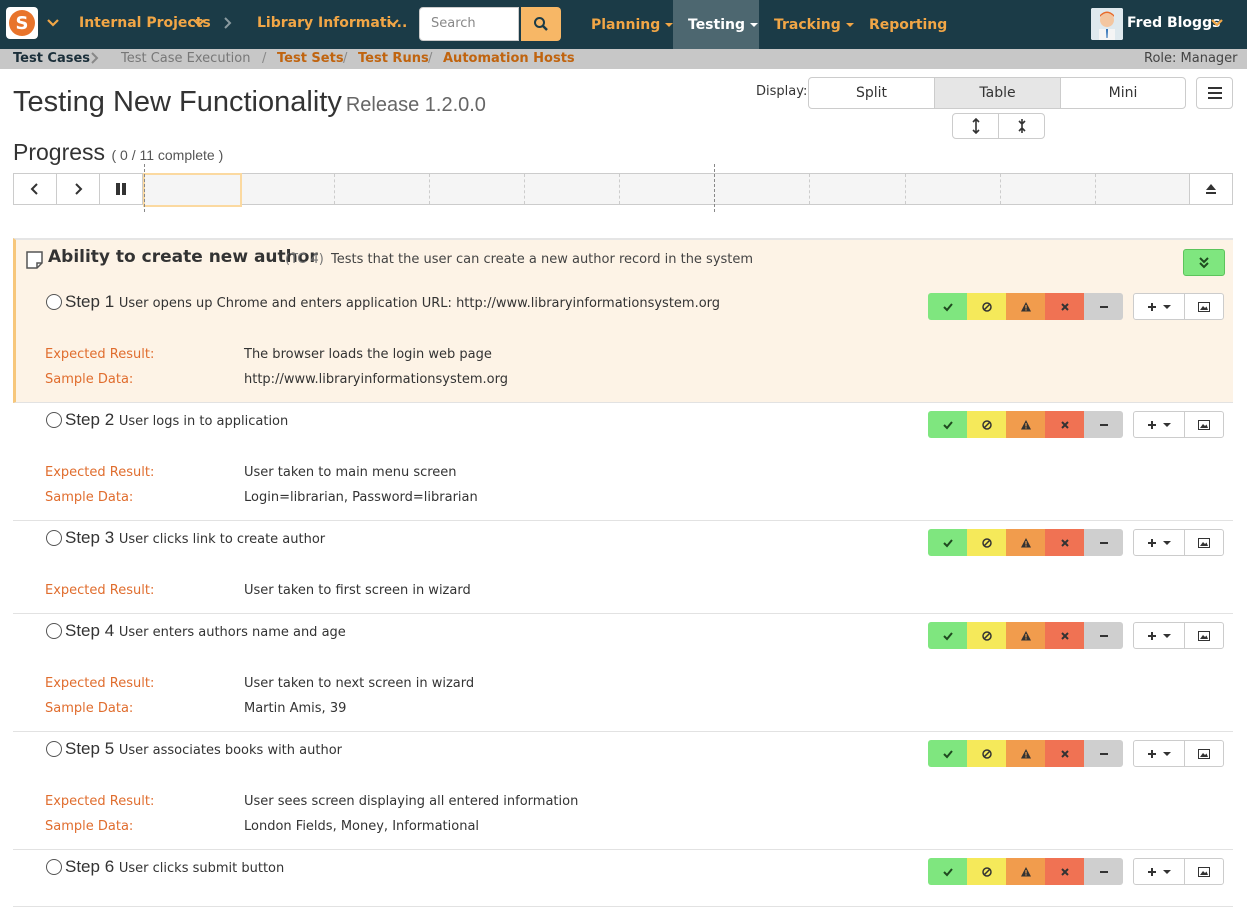 This screenshot has width=1247, height=907. Describe the element at coordinates (230, 750) in the screenshot. I see `step-description: User associates books with author` at that location.